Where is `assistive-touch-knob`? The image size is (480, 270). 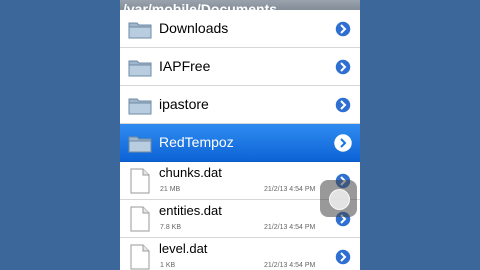
assistive-touch-knob is located at coordinates (339, 199).